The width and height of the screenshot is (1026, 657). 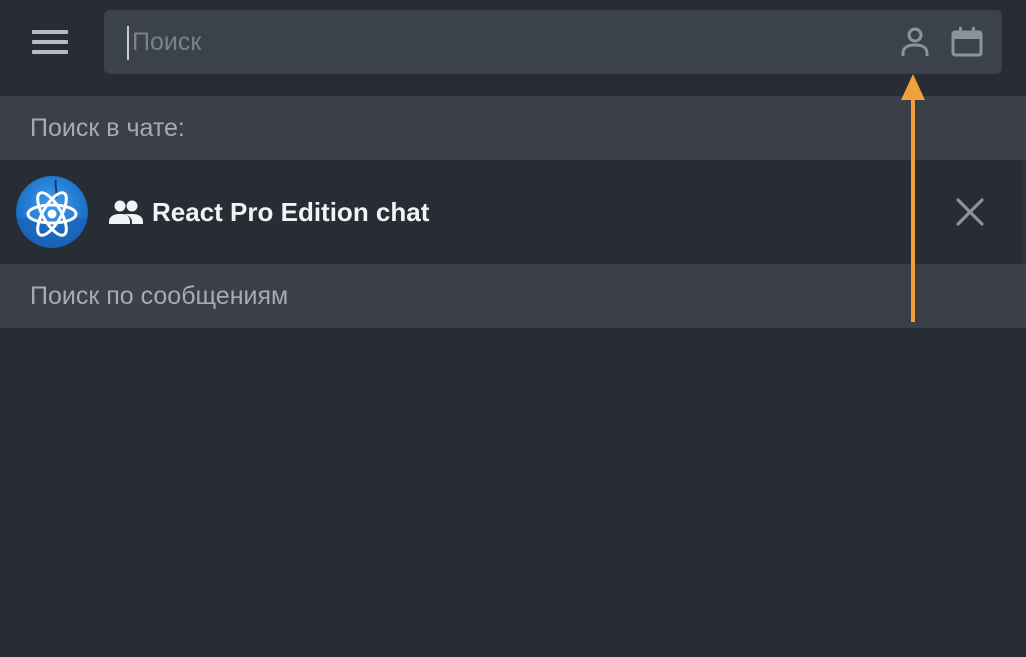 What do you see at coordinates (128, 43) in the screenshot?
I see `text-caret` at bounding box center [128, 43].